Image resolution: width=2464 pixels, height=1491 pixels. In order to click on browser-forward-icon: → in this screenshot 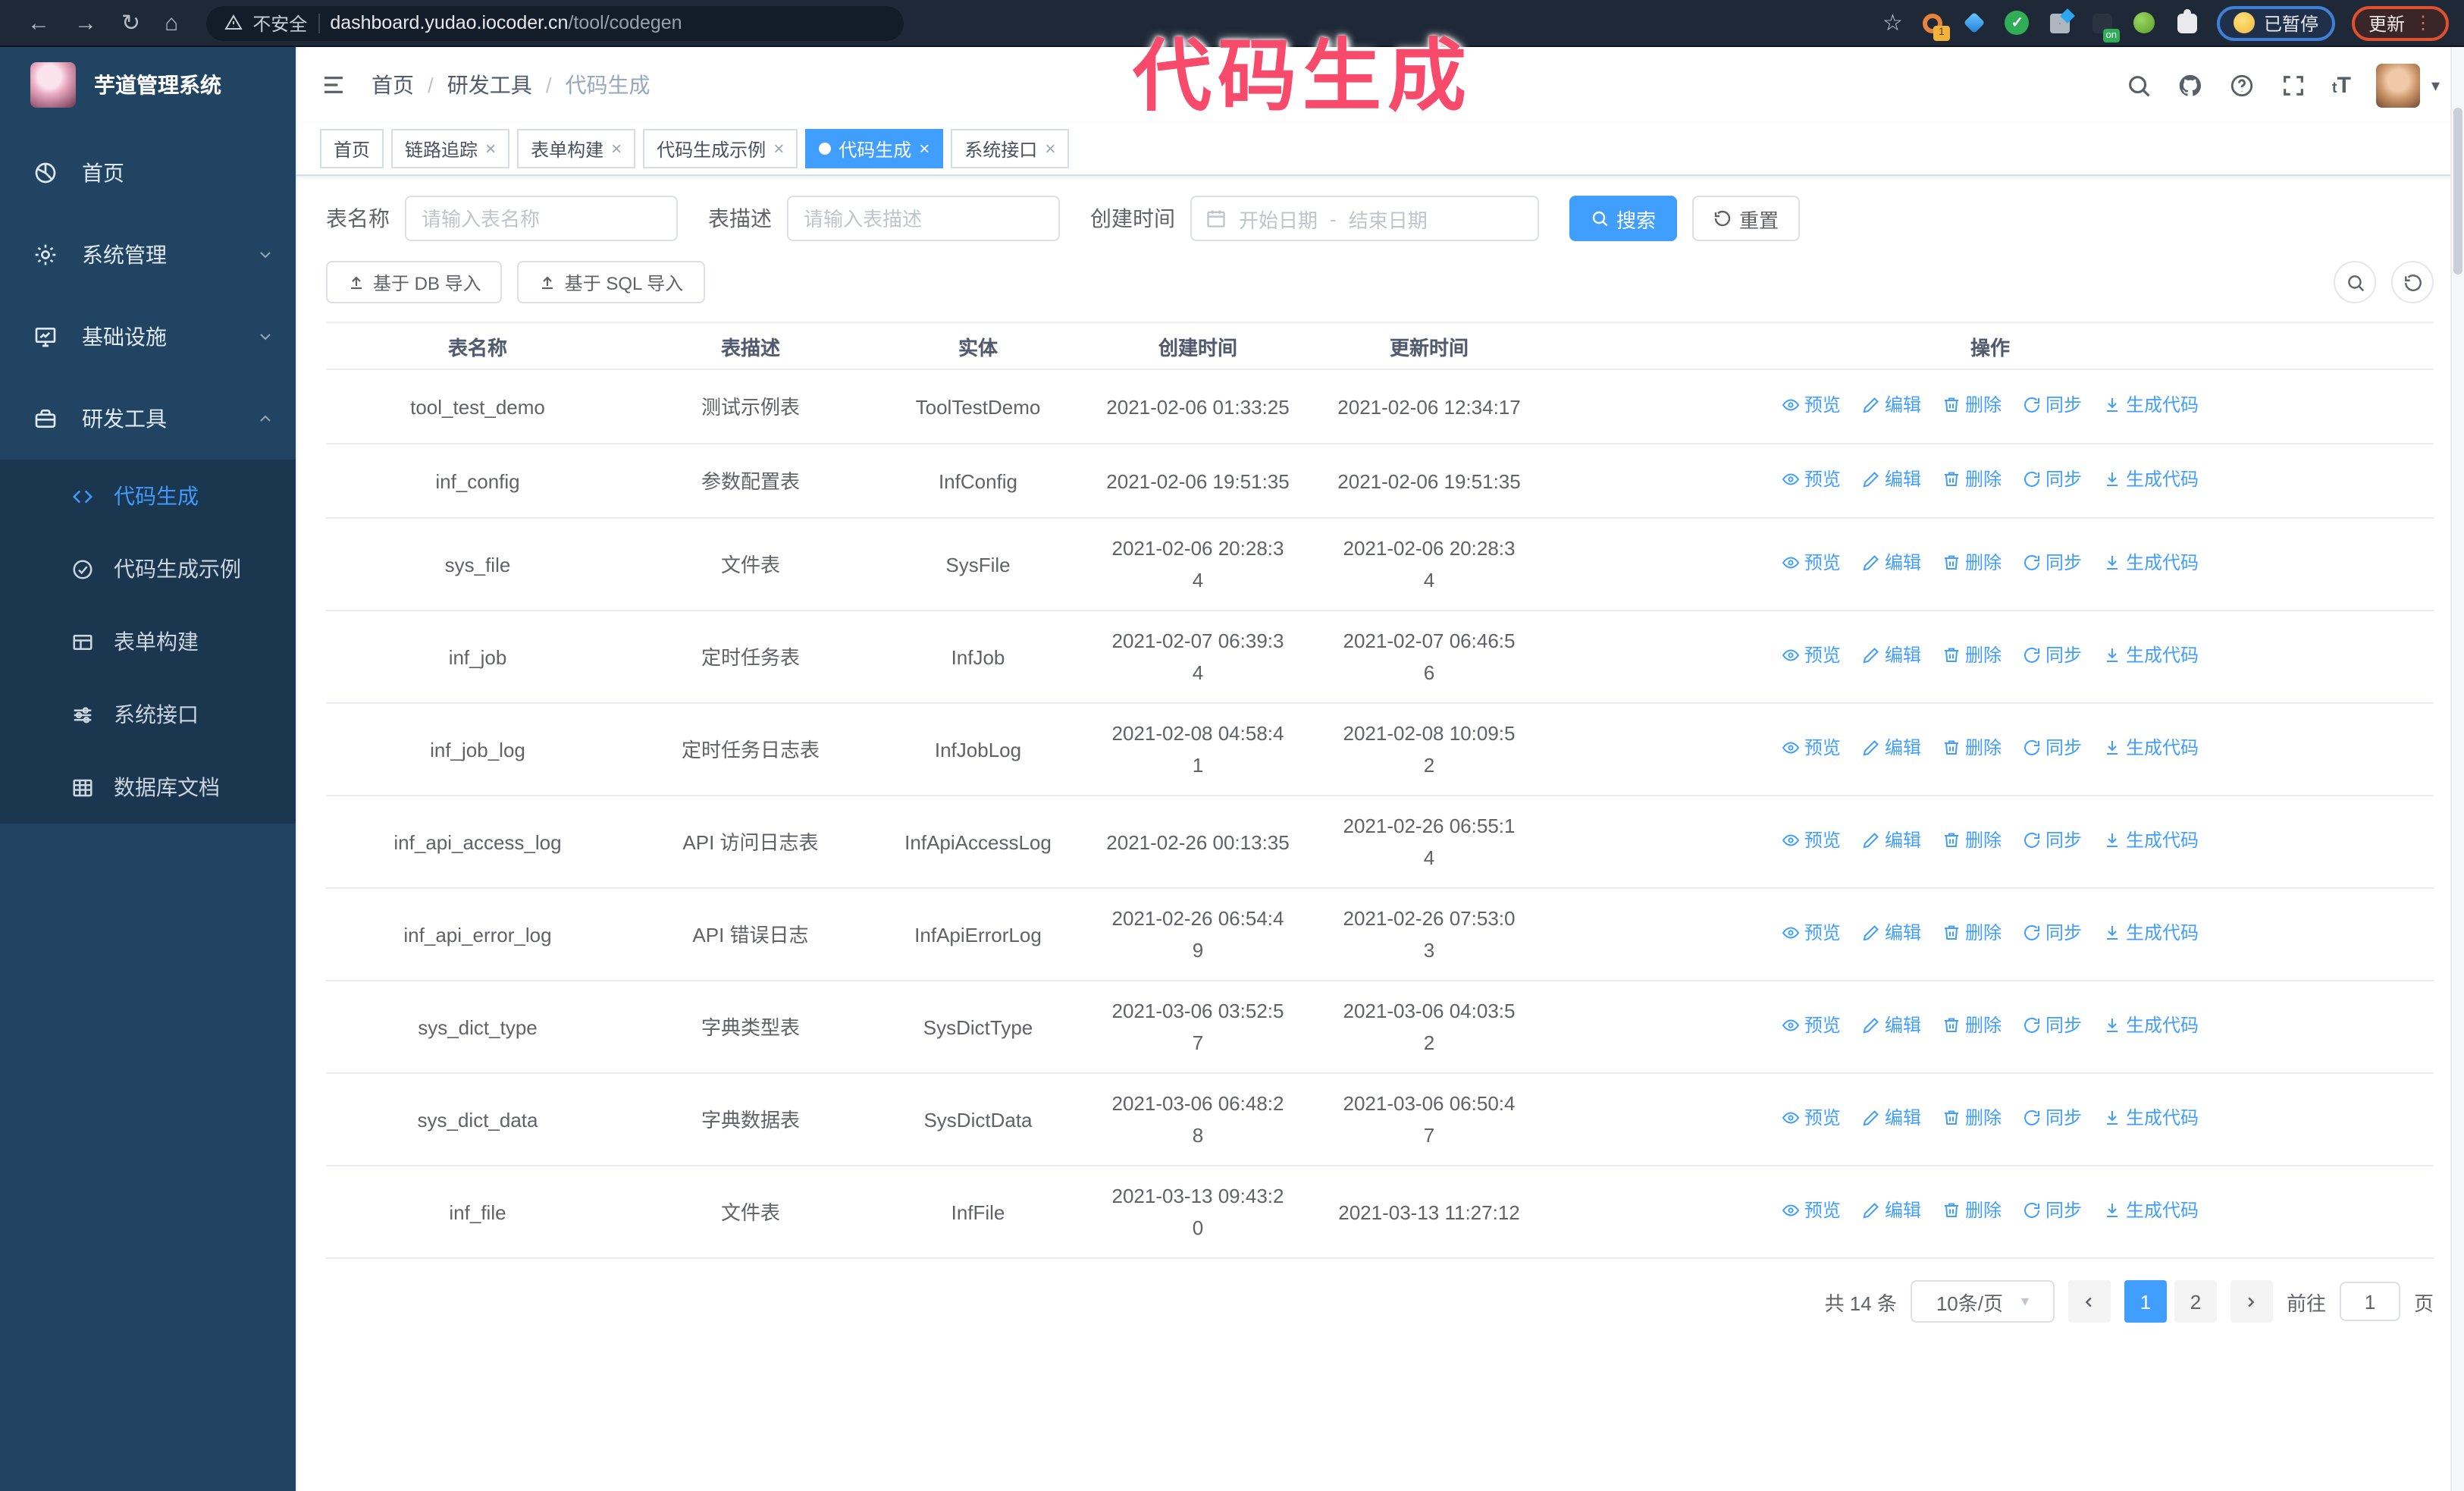, I will do `click(86, 22)`.